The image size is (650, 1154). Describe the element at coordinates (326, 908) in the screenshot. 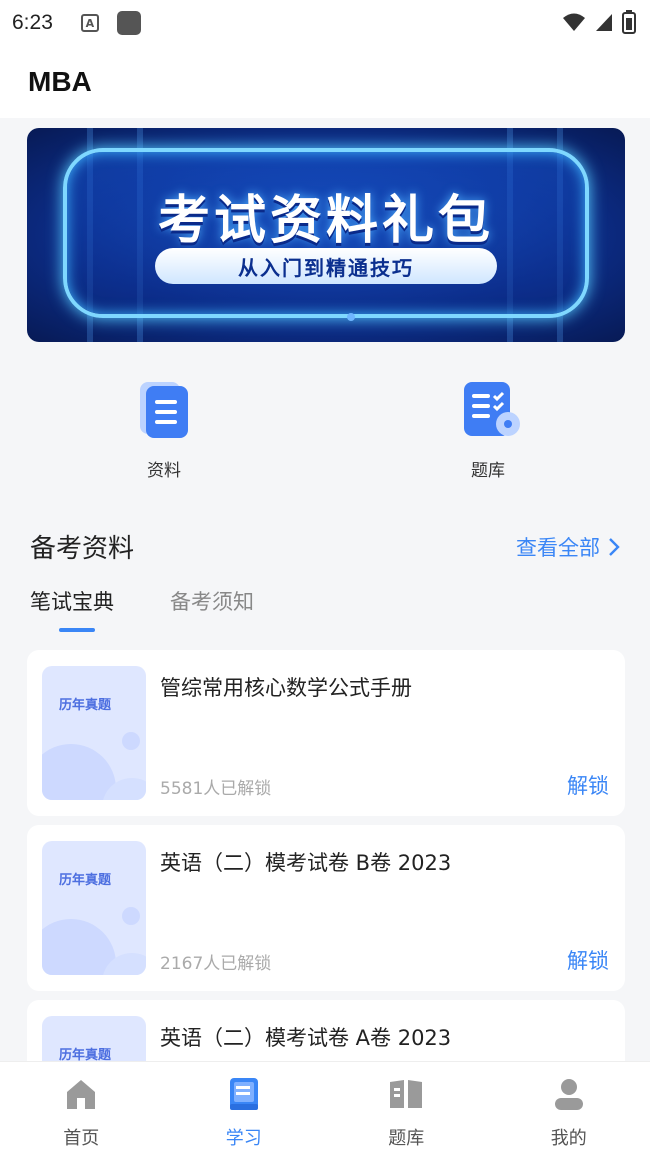

I see `list-item: 历年真题 英语（二）模考试卷 B卷 2023 2167人已解锁 解锁` at that location.